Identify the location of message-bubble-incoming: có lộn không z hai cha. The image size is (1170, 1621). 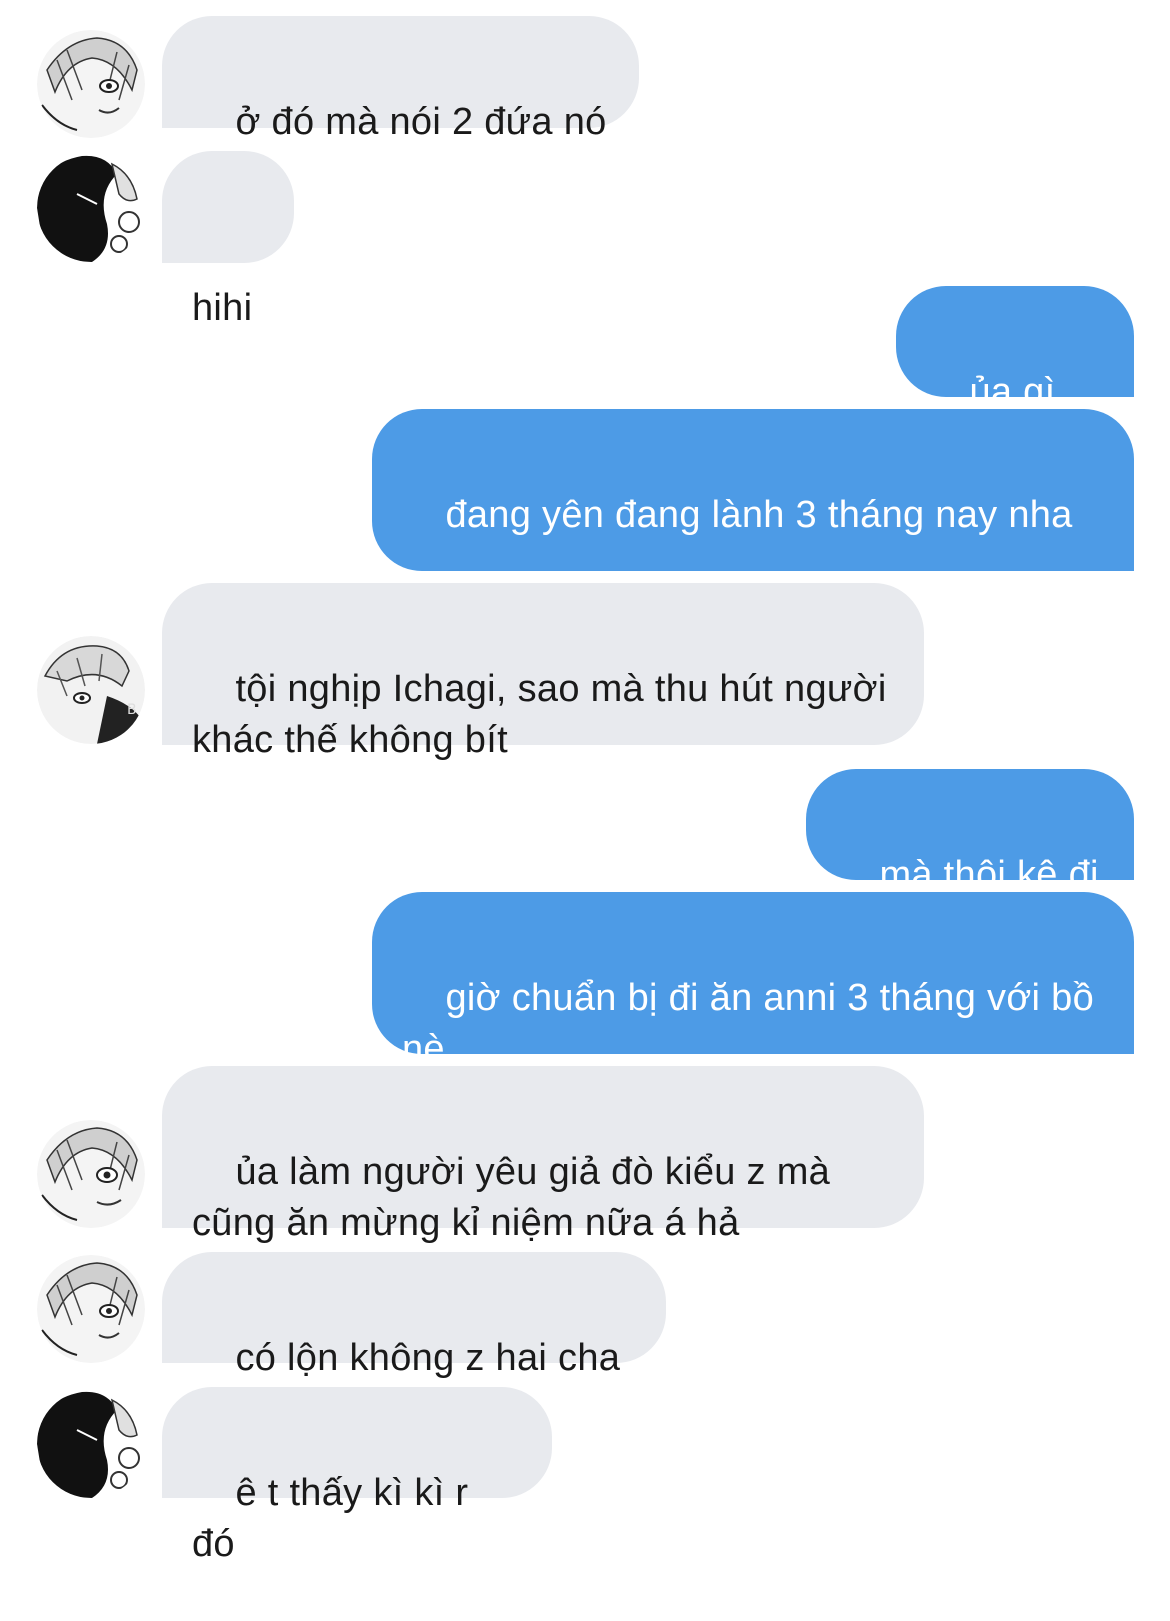
(414, 1315).